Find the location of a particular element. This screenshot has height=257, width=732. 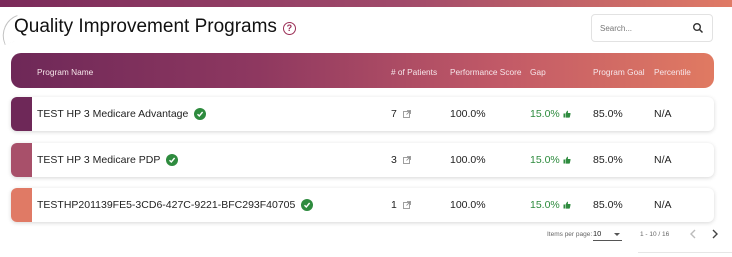

col-program-name: Program Name is located at coordinates (65, 72).